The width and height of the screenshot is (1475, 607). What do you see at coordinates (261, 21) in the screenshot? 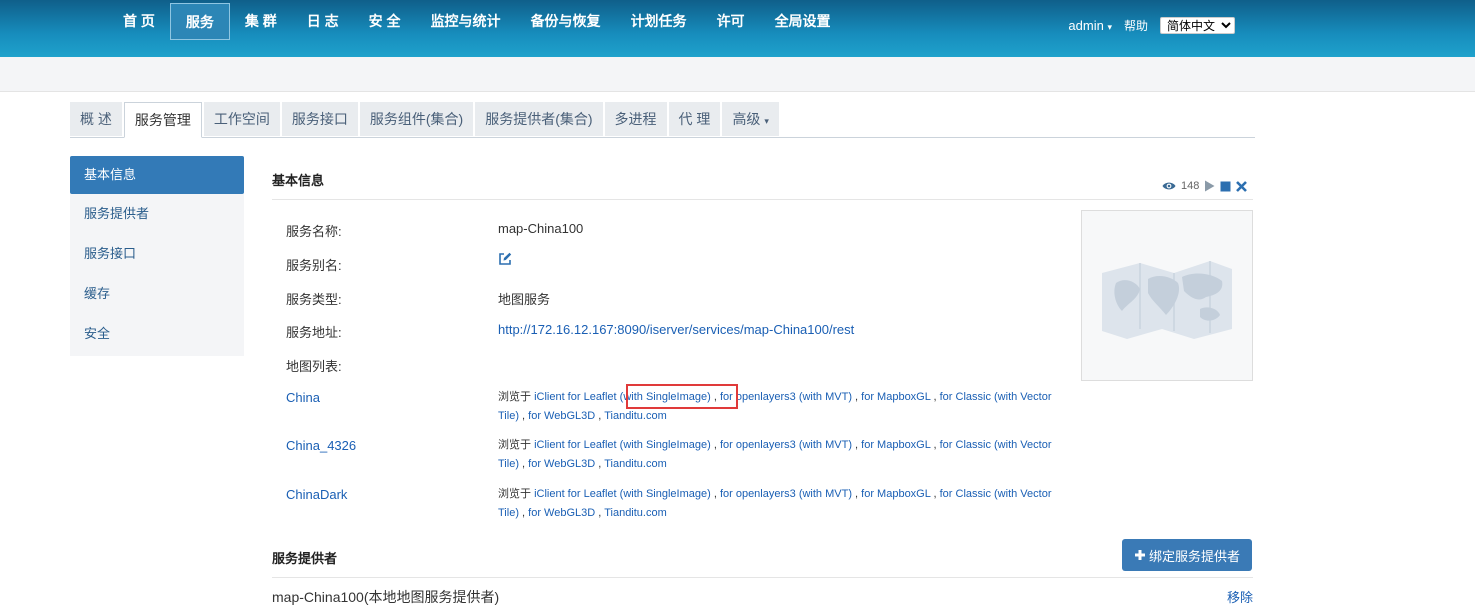
I see `nav-cluster: 集 群` at bounding box center [261, 21].